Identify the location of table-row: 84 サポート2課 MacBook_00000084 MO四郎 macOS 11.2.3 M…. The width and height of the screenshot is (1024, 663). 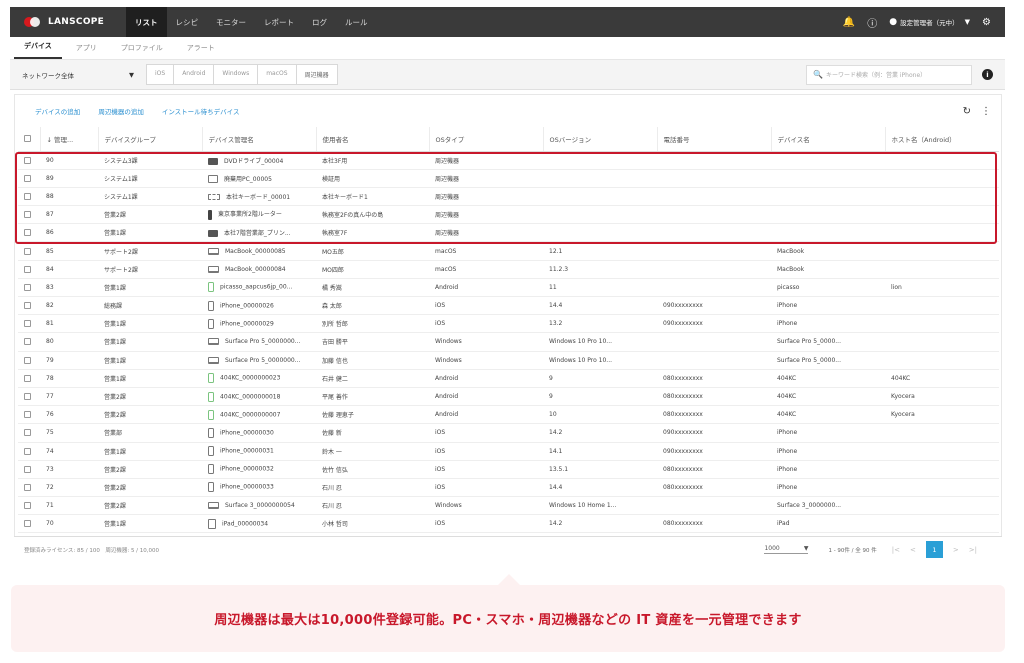
(508, 269).